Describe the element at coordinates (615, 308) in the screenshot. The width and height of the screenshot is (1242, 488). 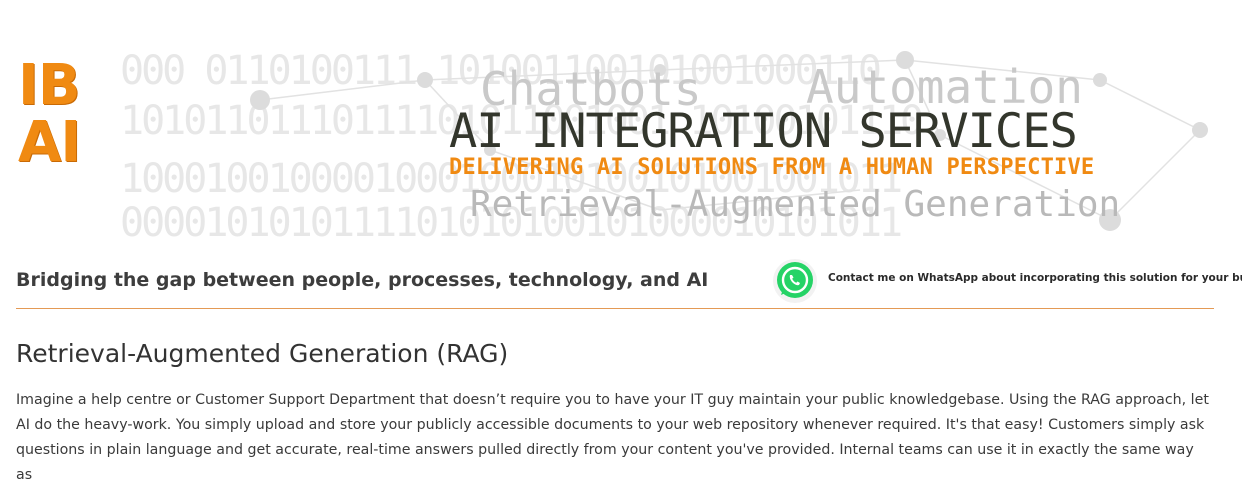
I see `header-divider` at that location.